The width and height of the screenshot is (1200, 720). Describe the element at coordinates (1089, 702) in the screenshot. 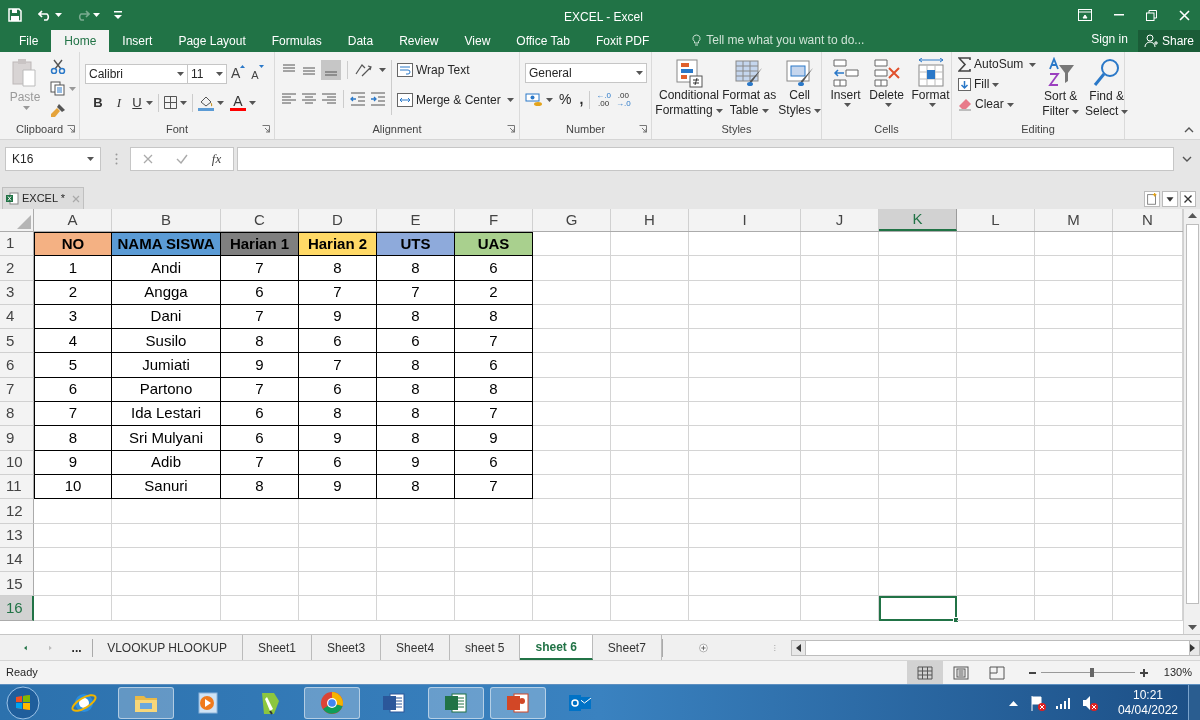

I see `speaker-muted-icon` at that location.